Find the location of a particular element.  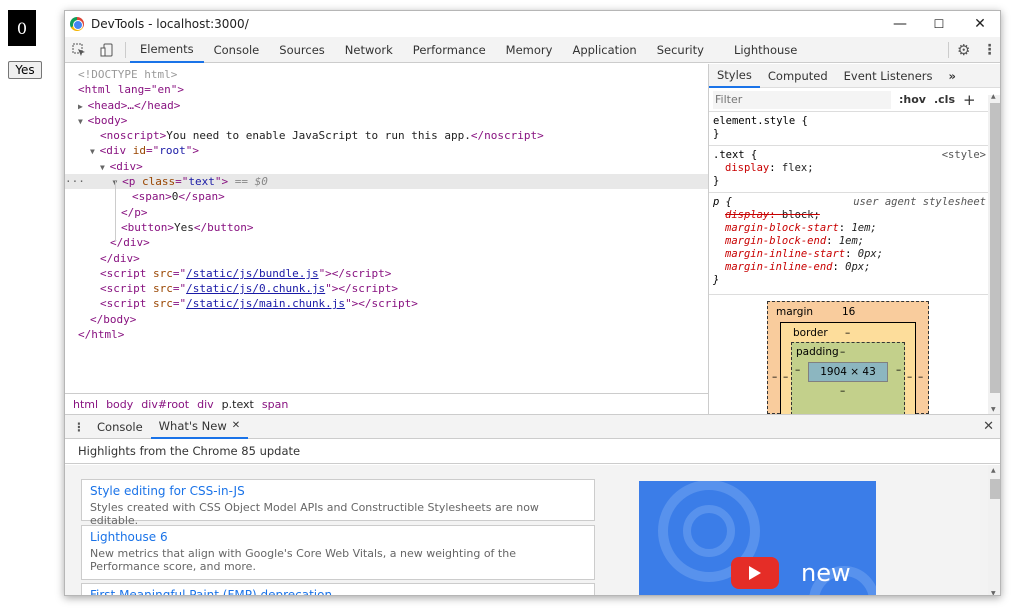

tab-computed: Computed is located at coordinates (798, 76).